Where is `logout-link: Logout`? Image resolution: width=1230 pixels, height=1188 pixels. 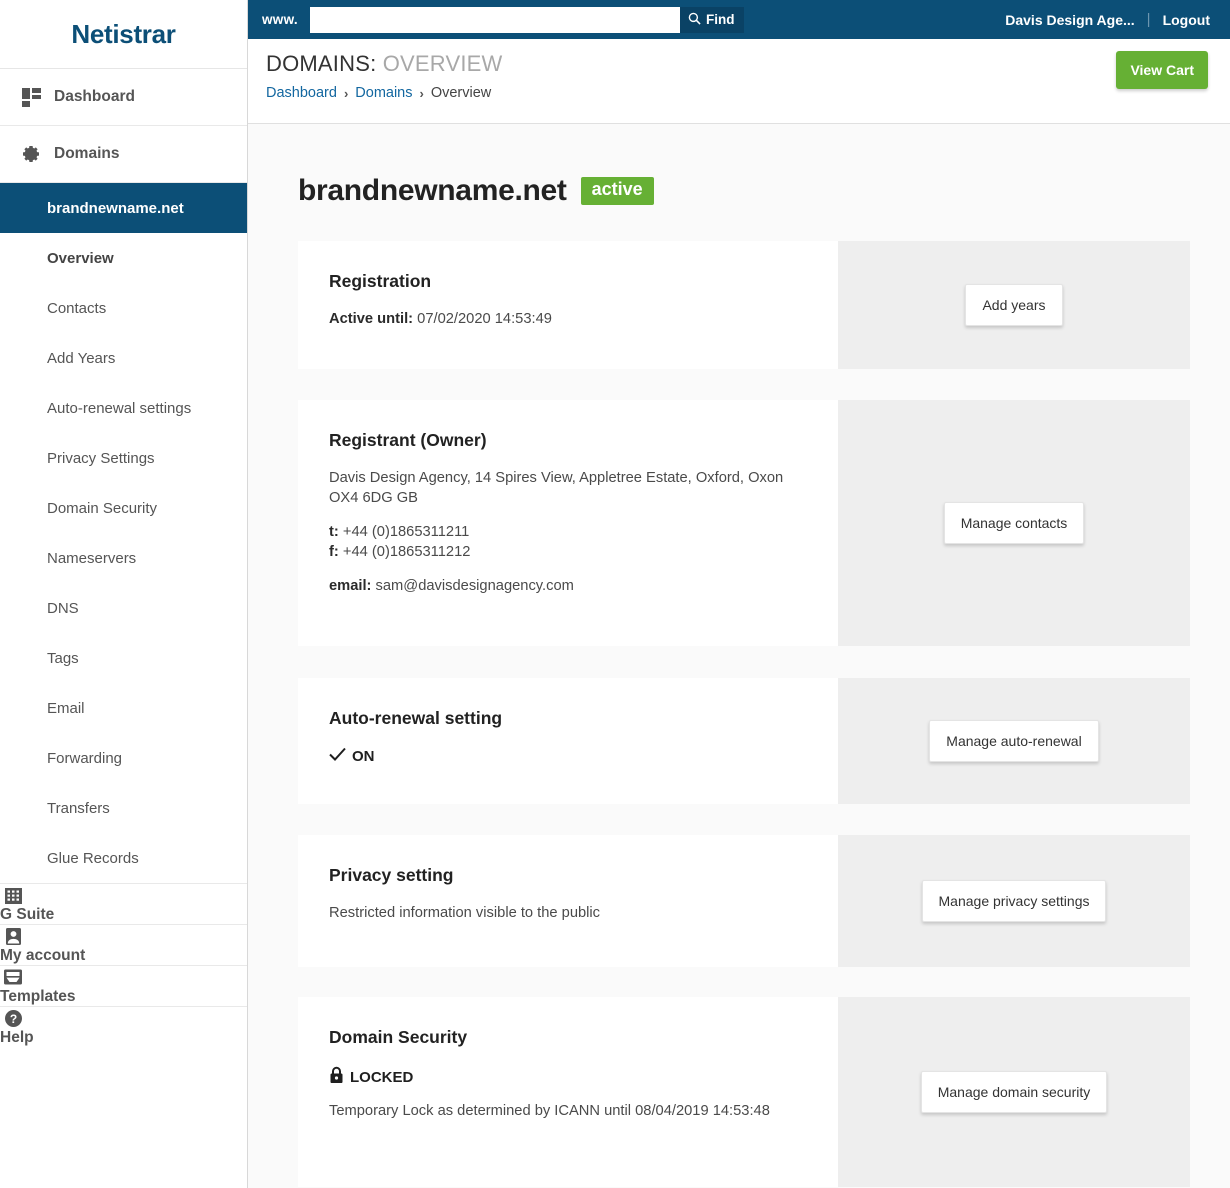
logout-link: Logout is located at coordinates (1186, 20).